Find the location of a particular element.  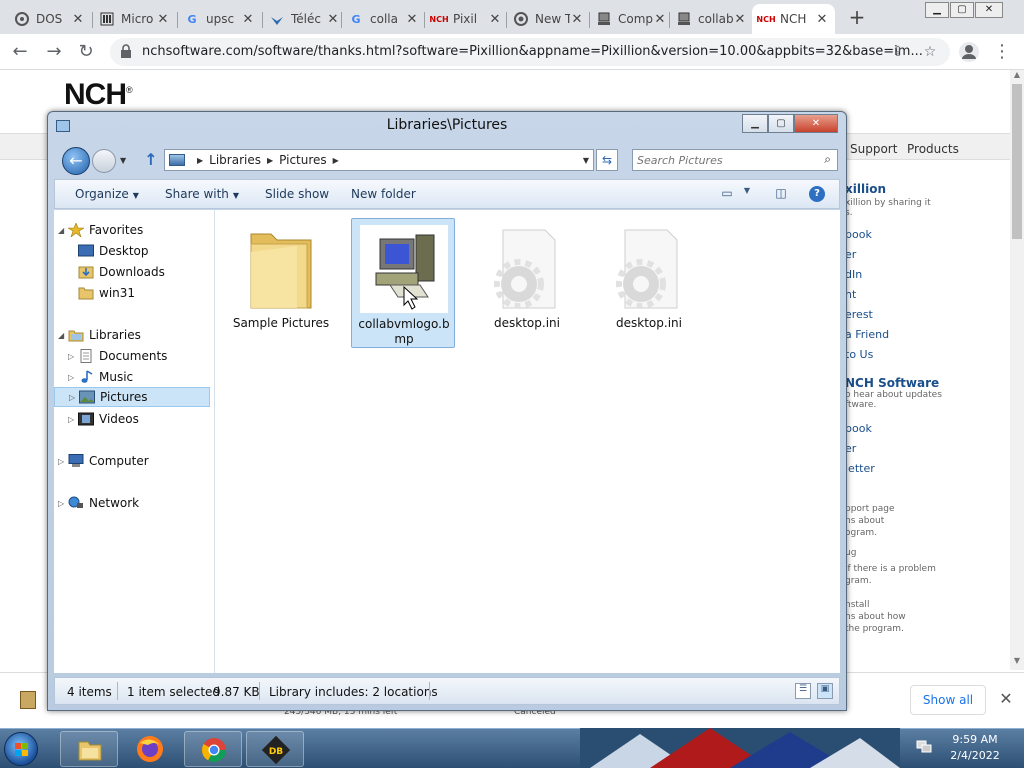

address-breadcrumb: ▶ Libraries ▶ Pictures ▶ ▼ is located at coordinates (379, 160).